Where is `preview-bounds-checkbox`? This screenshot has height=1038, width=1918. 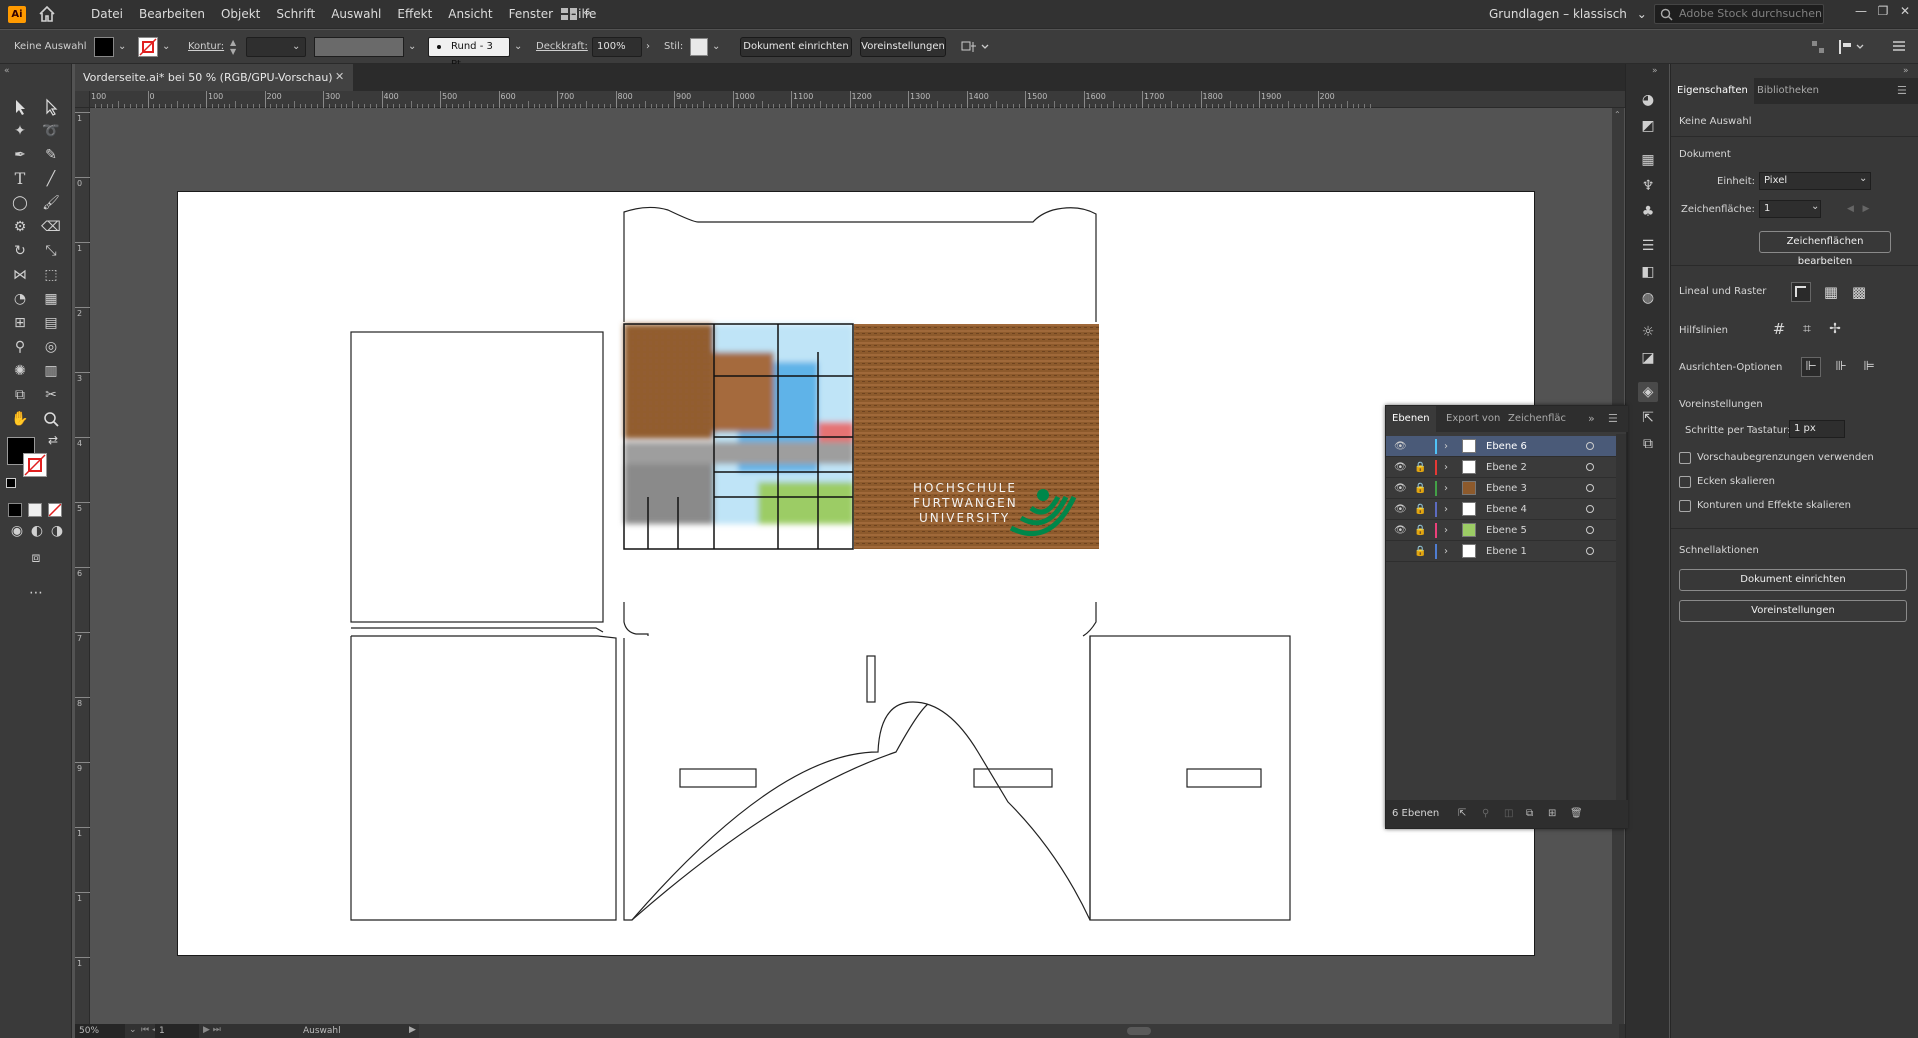 preview-bounds-checkbox is located at coordinates (1685, 458).